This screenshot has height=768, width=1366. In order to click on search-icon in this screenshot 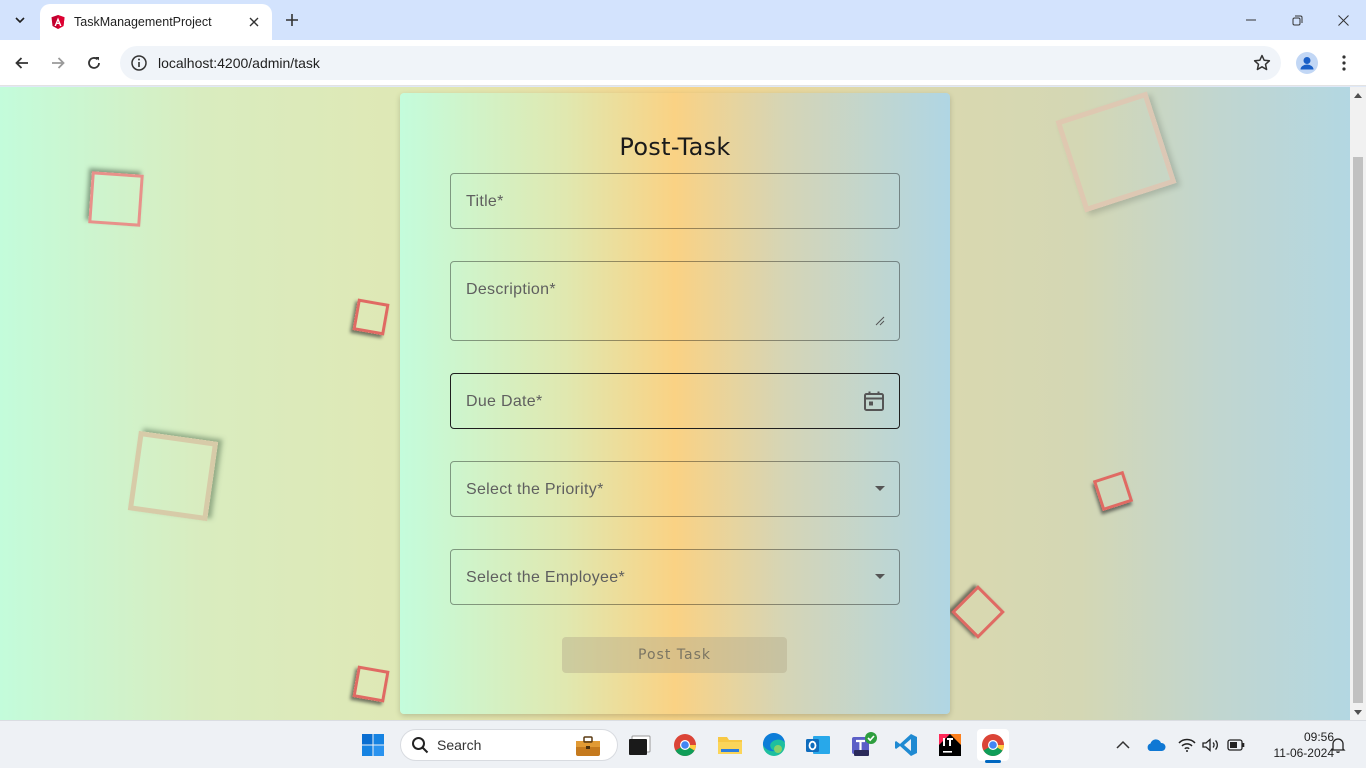, I will do `click(420, 745)`.